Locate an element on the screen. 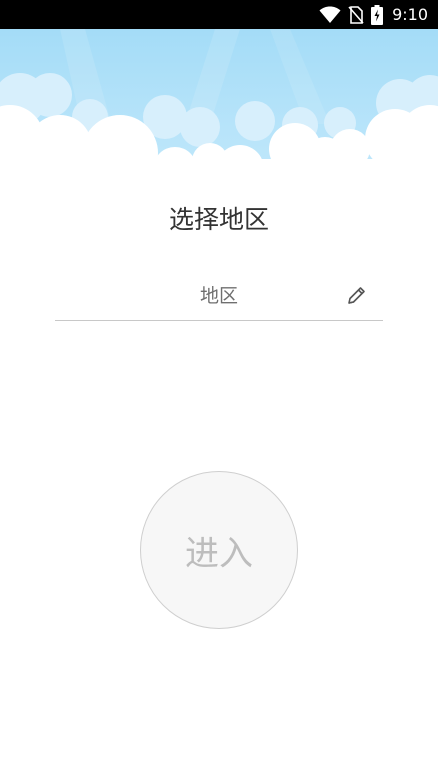  region-input is located at coordinates (219, 296).